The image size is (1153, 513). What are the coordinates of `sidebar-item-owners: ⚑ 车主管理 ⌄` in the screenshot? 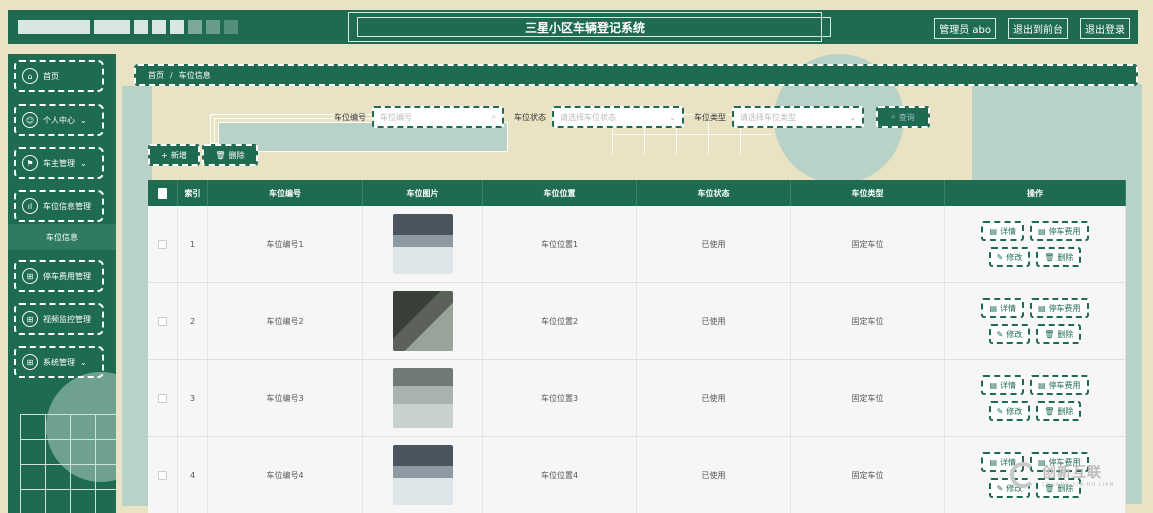 It's located at (59, 163).